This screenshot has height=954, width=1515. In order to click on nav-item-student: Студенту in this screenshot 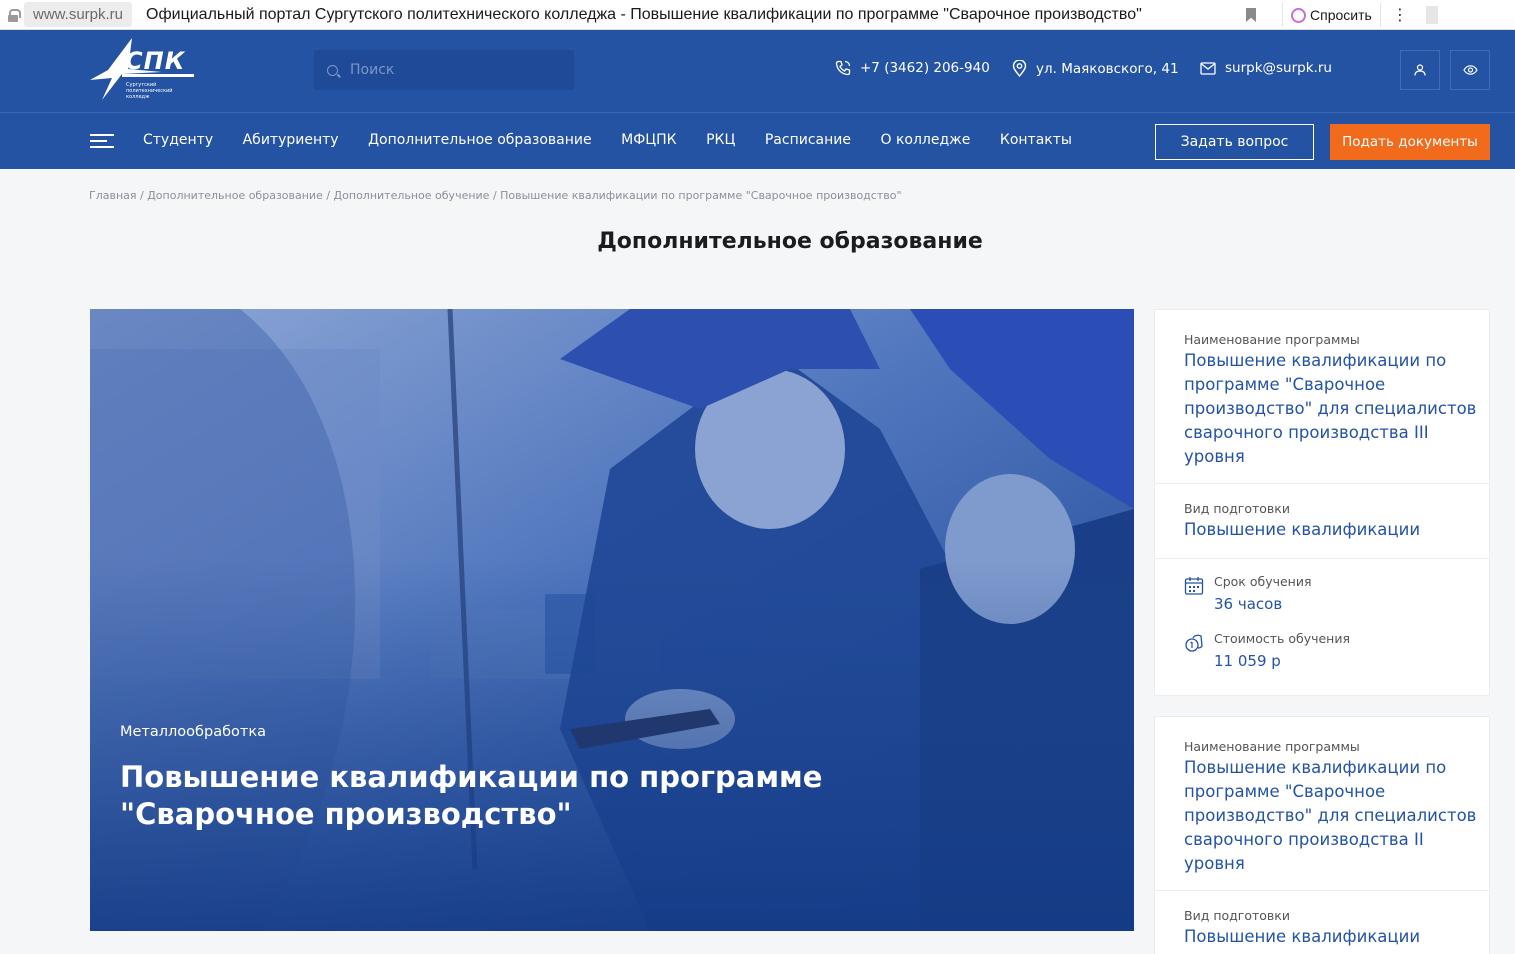, I will do `click(178, 140)`.